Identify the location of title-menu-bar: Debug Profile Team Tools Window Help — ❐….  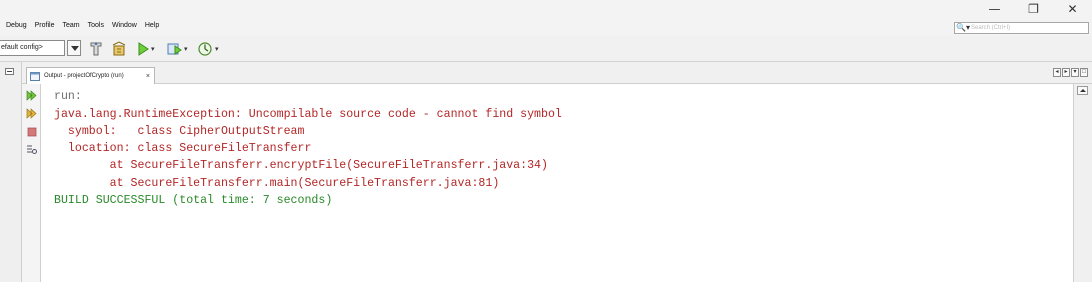
(546, 18).